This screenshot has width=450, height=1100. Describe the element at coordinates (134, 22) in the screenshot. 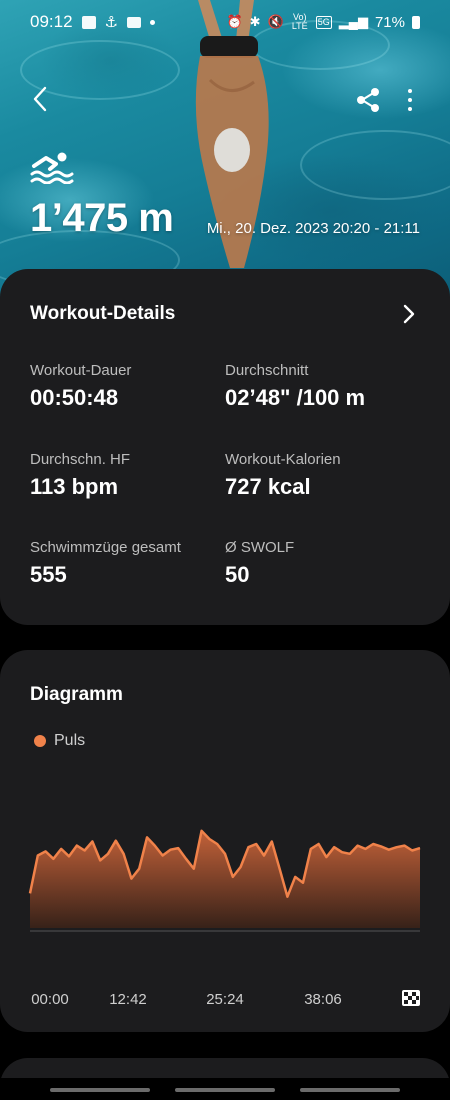

I see `mail-notification-icon` at that location.